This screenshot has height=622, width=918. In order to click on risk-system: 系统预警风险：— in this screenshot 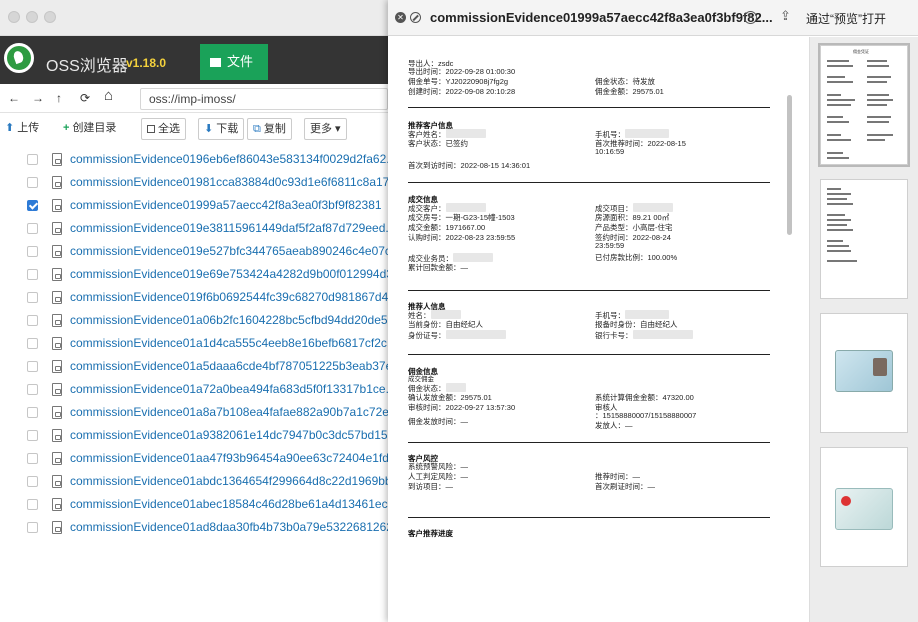, I will do `click(438, 466)`.